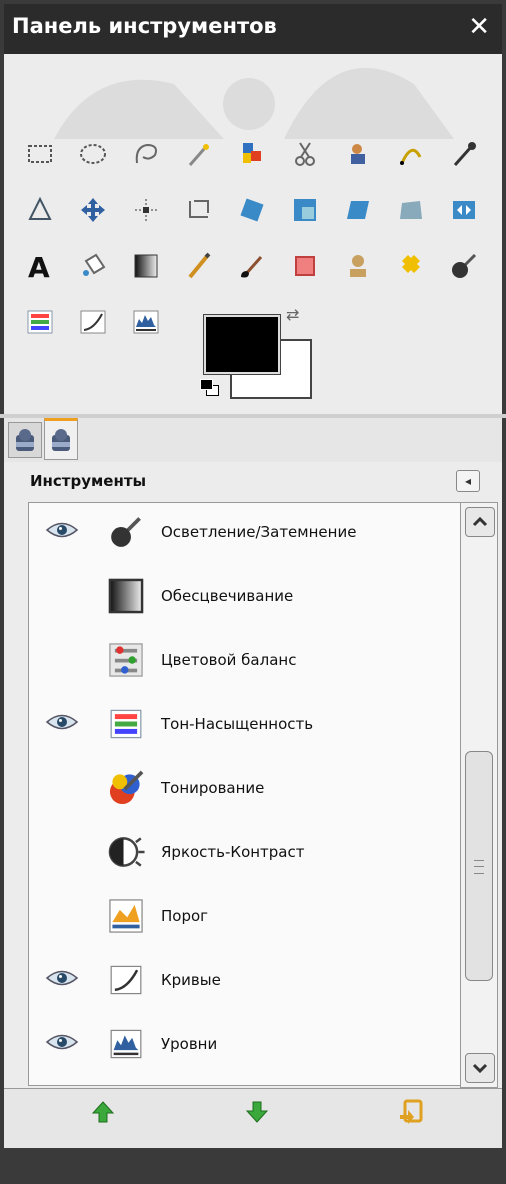 The height and width of the screenshot is (1184, 506). I want to click on scrollbar, so click(479, 795).